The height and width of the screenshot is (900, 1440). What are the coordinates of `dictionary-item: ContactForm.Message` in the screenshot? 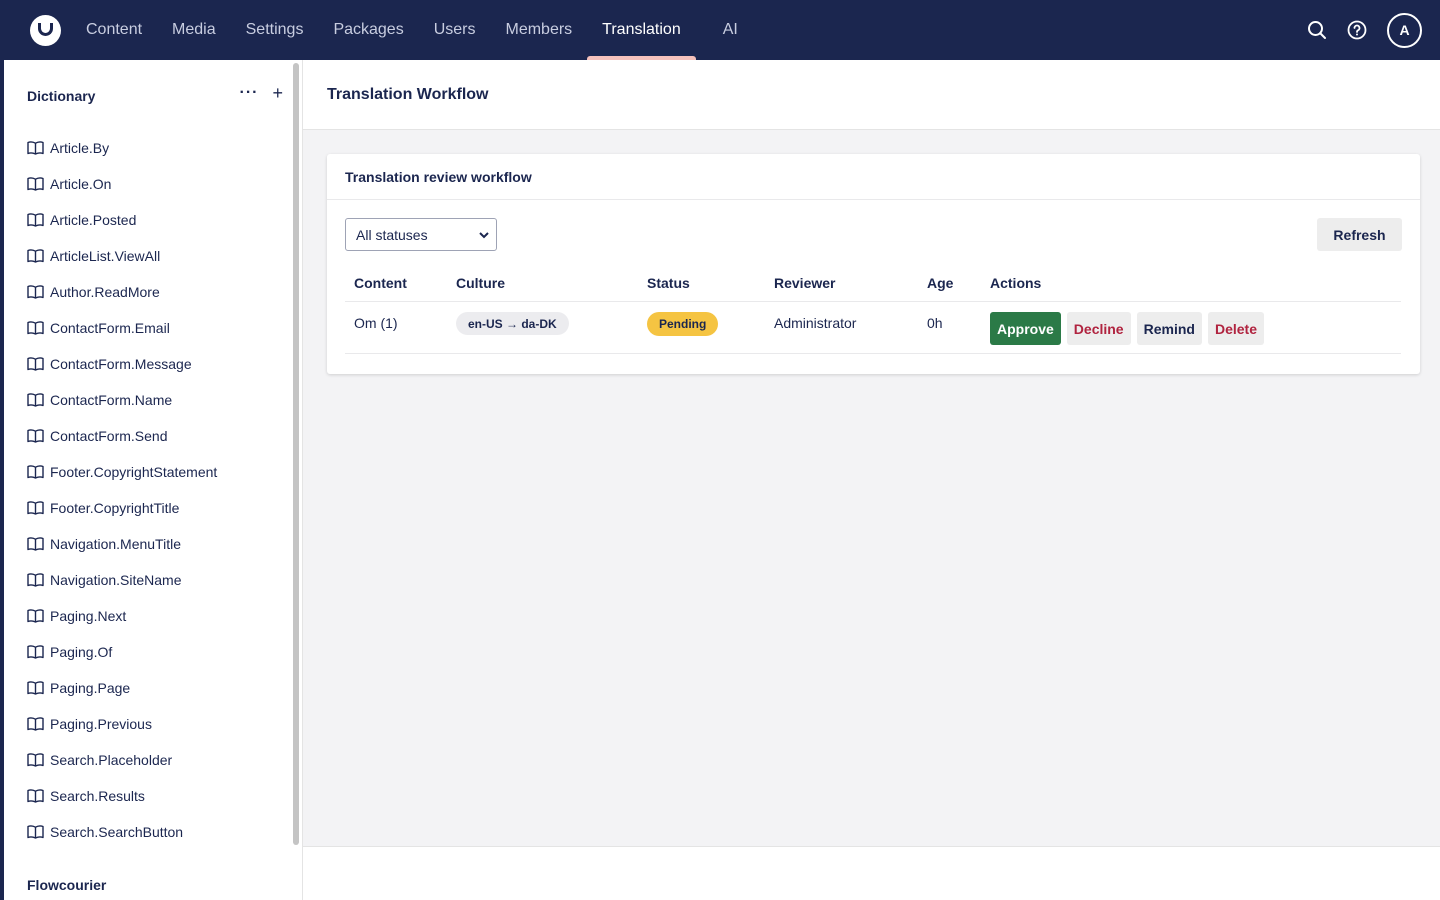 It's located at (122, 364).